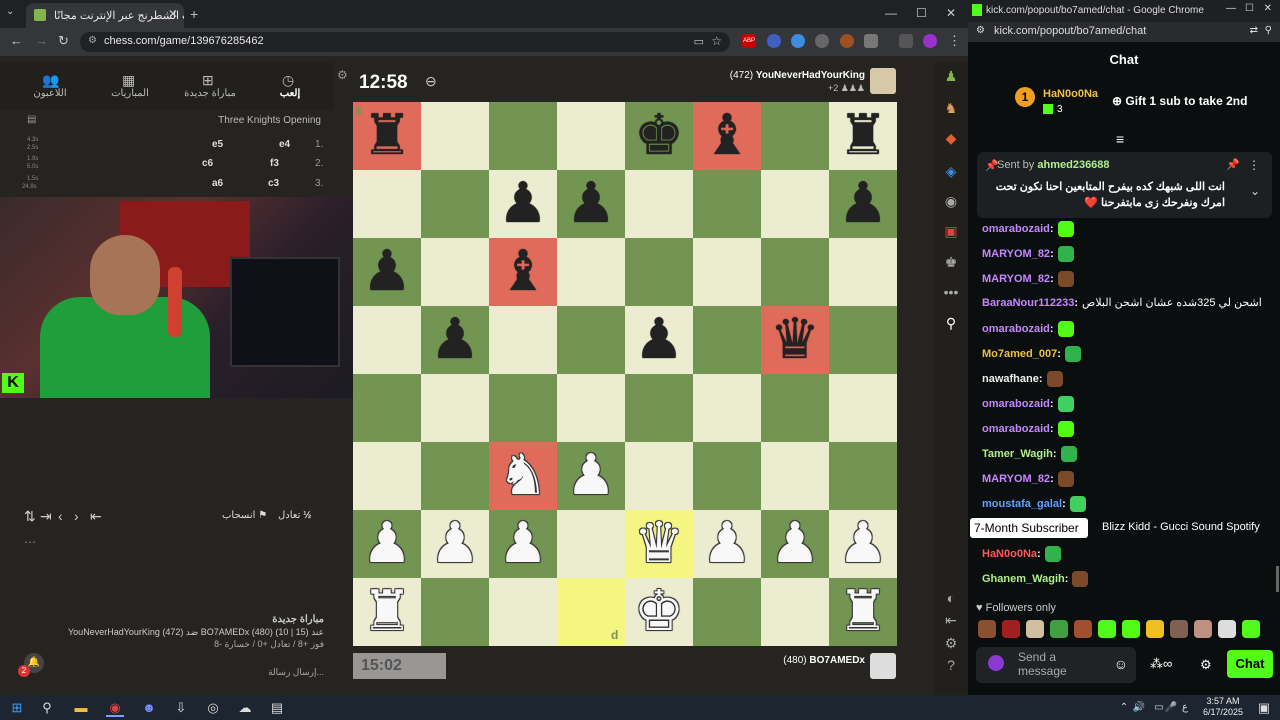 Image resolution: width=1280 pixels, height=720 pixels. I want to click on square-d2, so click(591, 544).